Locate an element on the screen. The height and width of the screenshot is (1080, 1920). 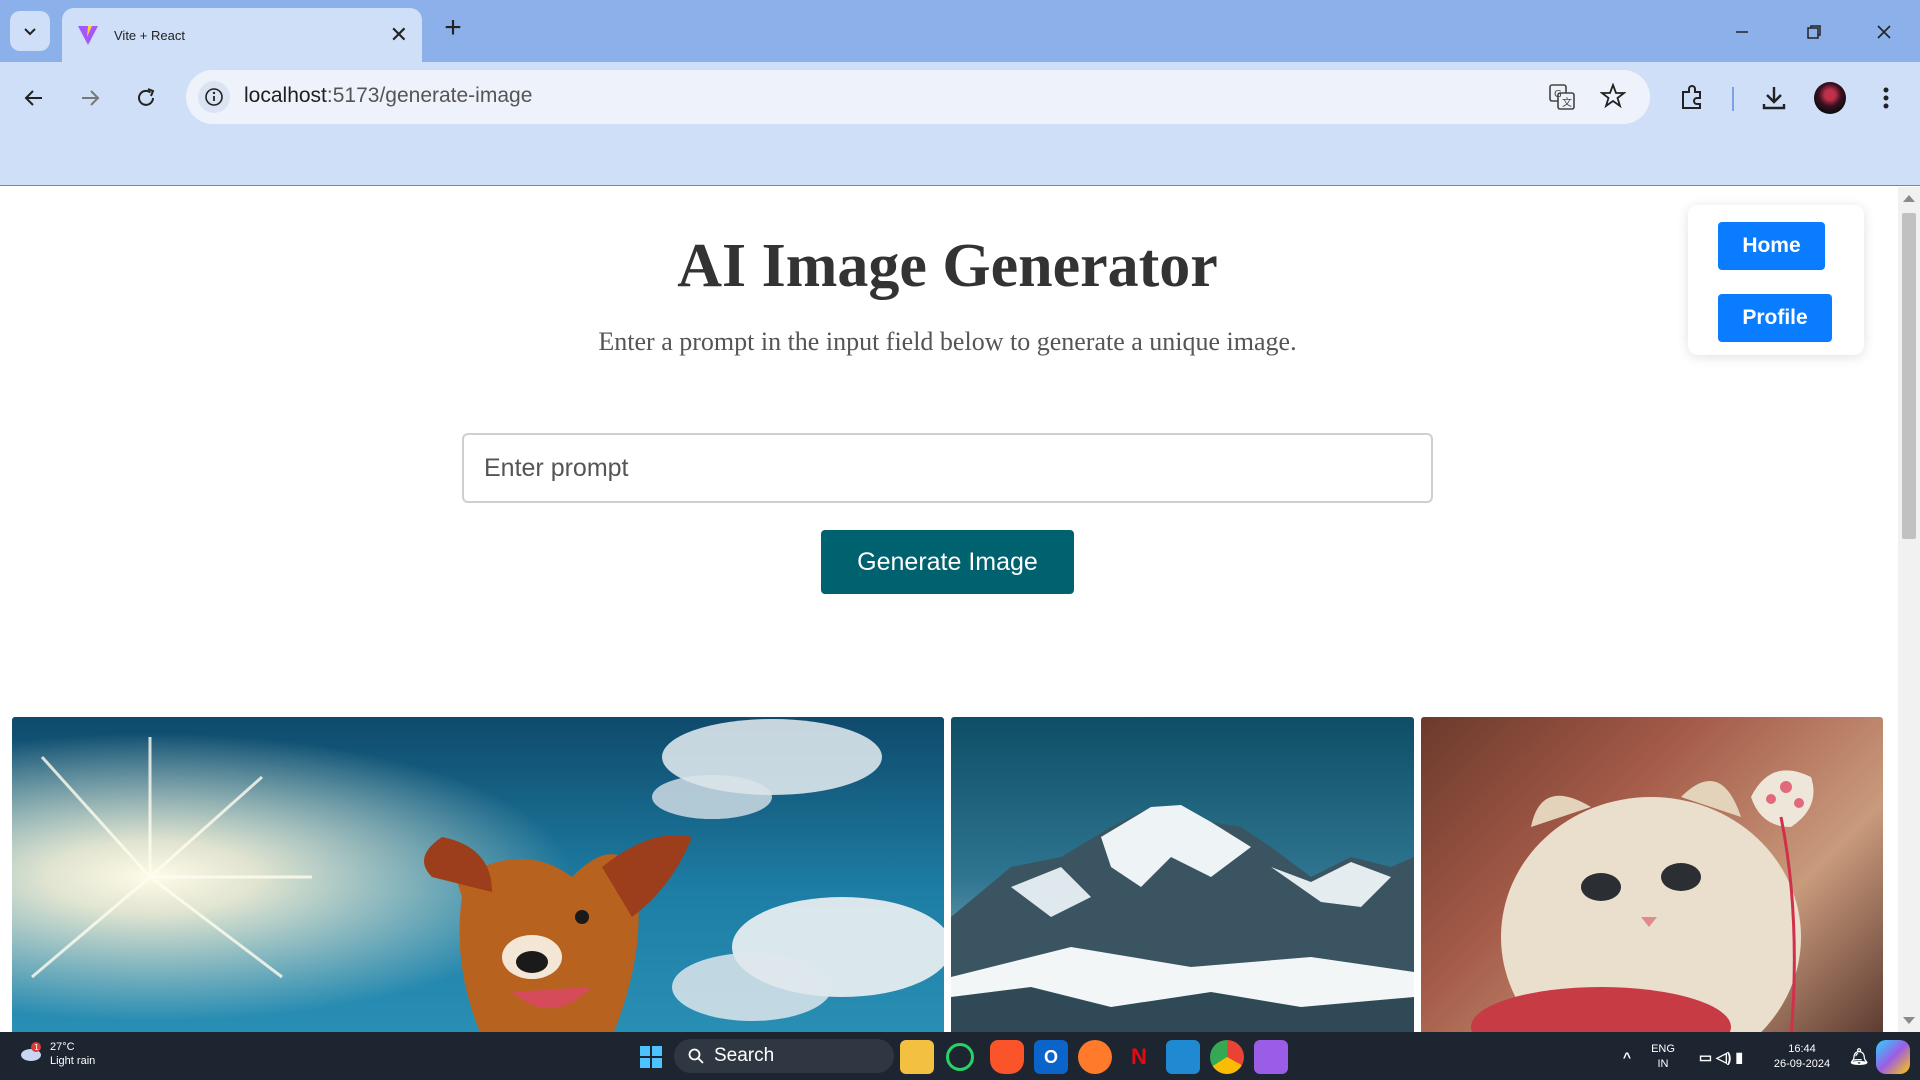
vscode-icon is located at coordinates (1183, 1057).